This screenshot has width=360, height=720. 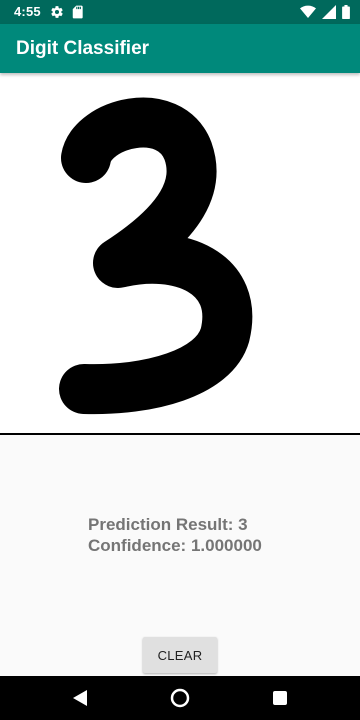 I want to click on wifi-icon, so click(x=308, y=11).